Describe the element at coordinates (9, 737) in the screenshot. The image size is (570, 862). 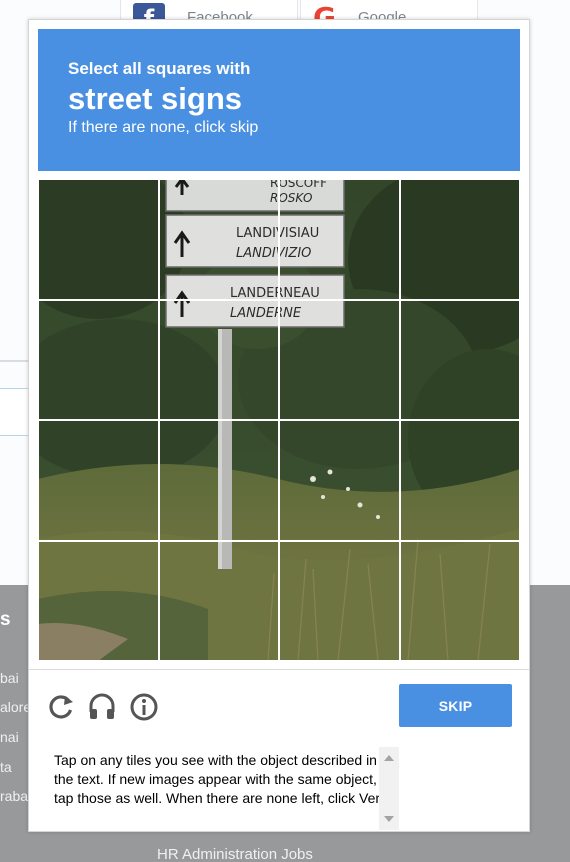
I see `footer-link: nai` at that location.